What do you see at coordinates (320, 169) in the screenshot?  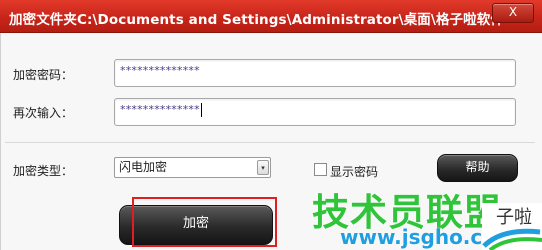 I see `show-password-checkbox` at bounding box center [320, 169].